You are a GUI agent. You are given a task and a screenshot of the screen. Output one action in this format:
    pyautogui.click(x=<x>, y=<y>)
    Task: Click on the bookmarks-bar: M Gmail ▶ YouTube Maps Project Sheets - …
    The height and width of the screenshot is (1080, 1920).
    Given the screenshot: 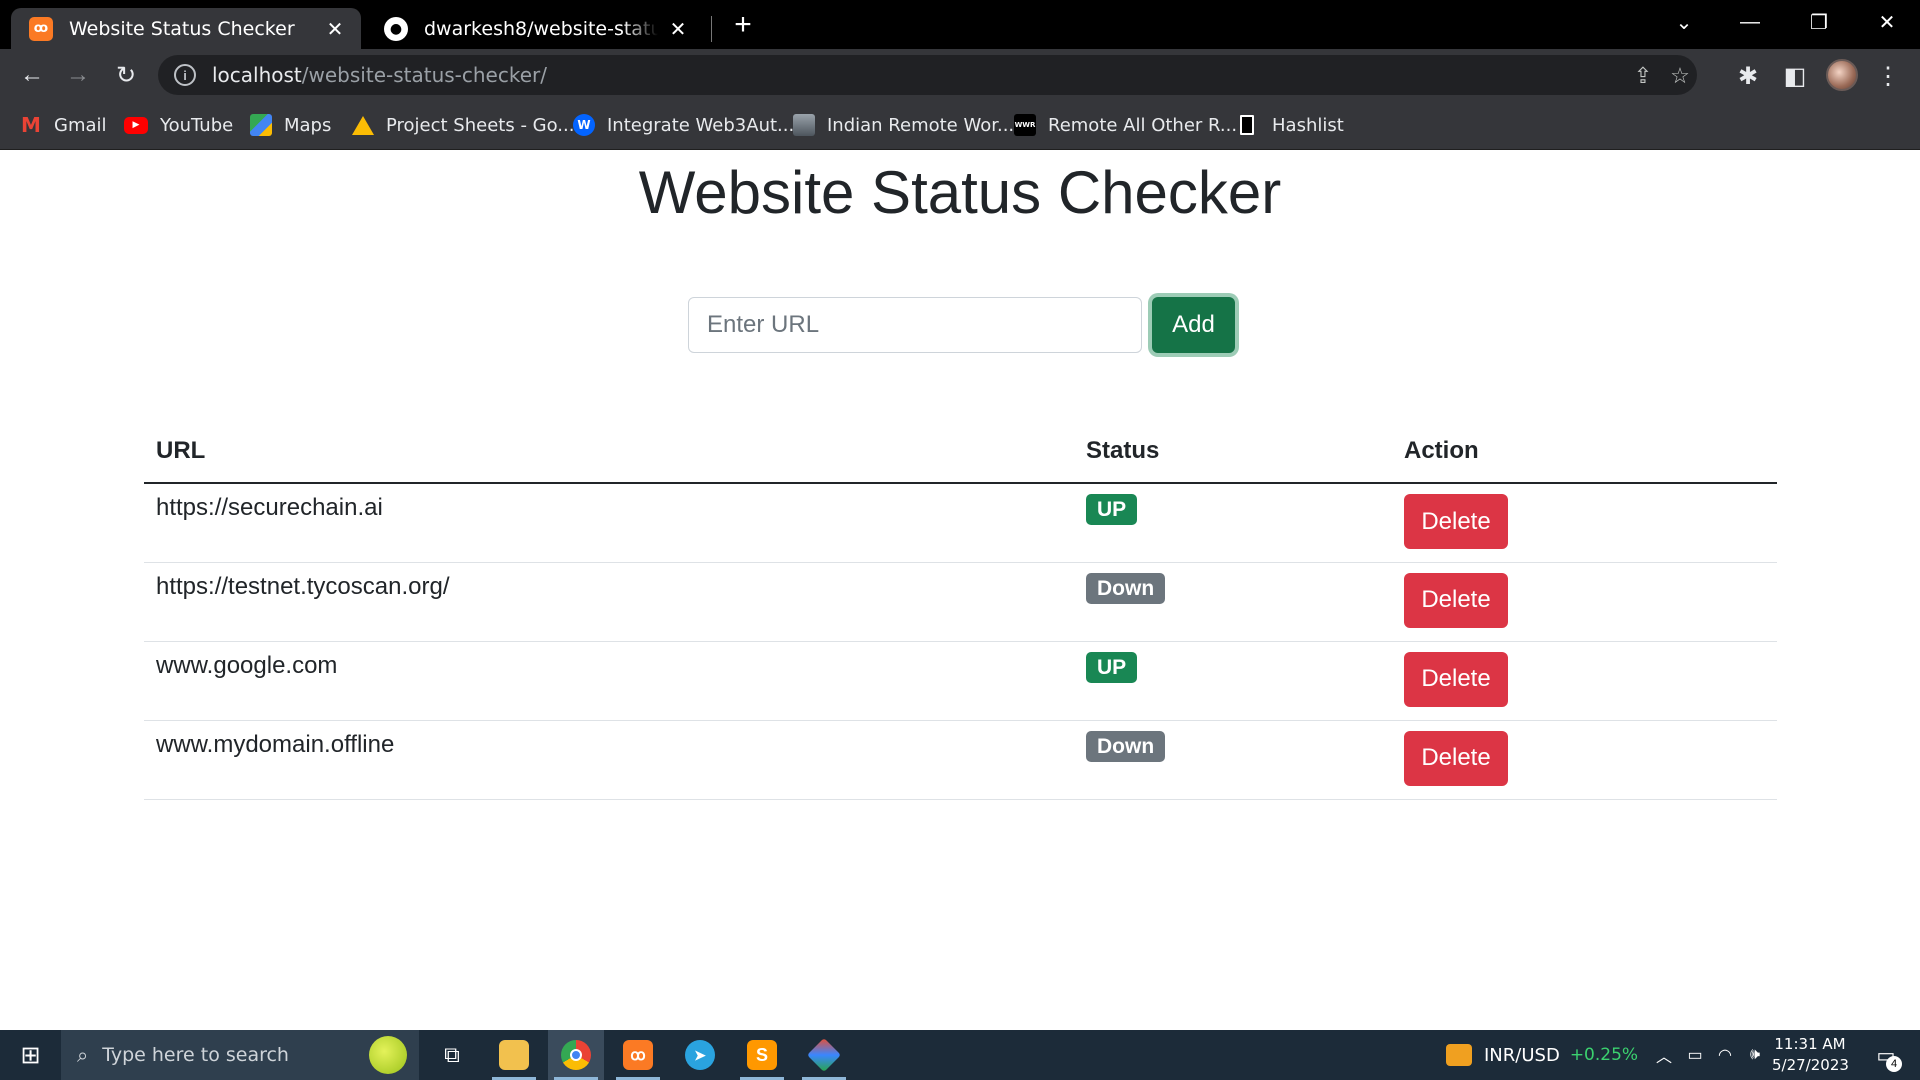 What is the action you would take?
    pyautogui.click(x=960, y=125)
    